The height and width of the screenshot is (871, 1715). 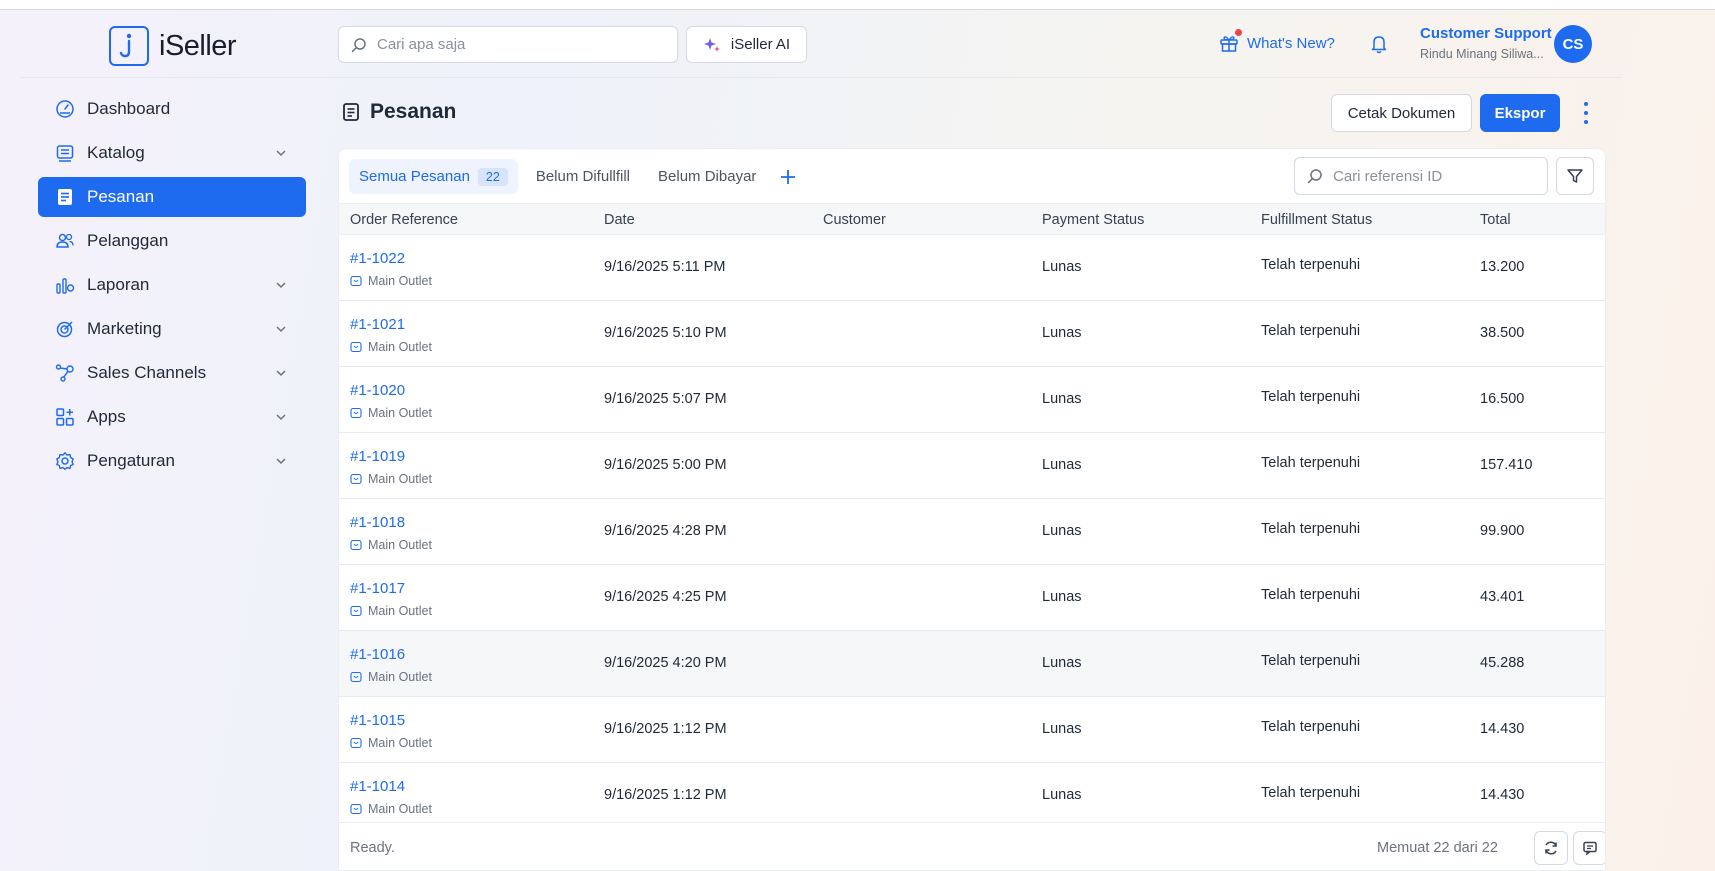 I want to click on sidebar-item-laporan: Laporan, so click(x=172, y=285).